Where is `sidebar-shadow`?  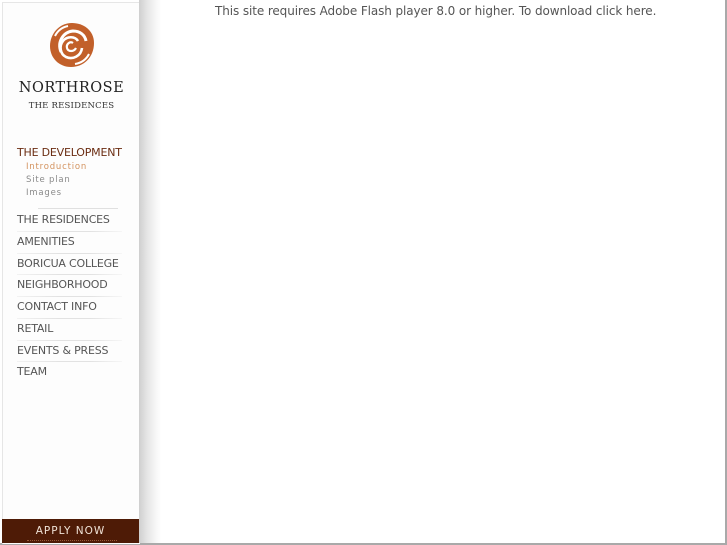 sidebar-shadow is located at coordinates (150, 271).